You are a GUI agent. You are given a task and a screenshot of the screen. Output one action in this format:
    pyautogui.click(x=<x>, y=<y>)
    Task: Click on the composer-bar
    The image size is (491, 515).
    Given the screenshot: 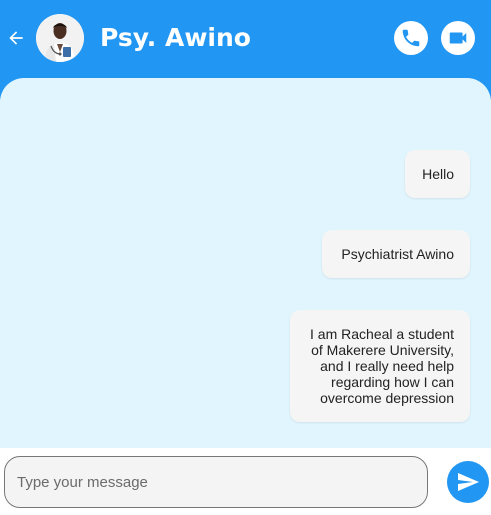 What is the action you would take?
    pyautogui.click(x=245, y=481)
    